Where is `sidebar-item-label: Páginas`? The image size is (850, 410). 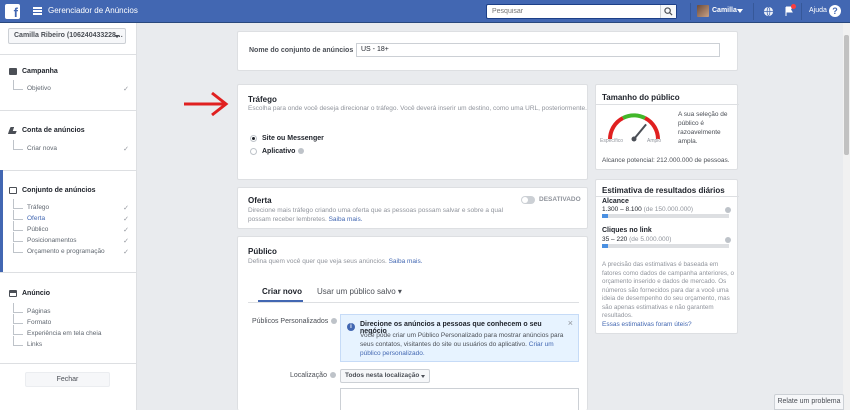 sidebar-item-label: Páginas is located at coordinates (39, 311).